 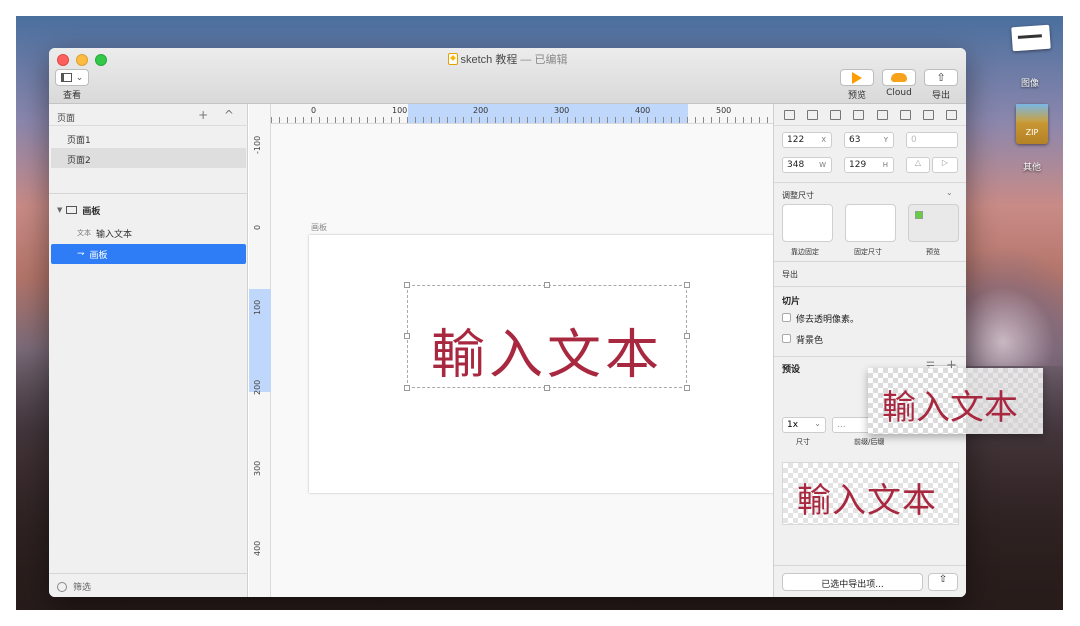 I want to click on flip-vertical-button: ▷, so click(x=945, y=165).